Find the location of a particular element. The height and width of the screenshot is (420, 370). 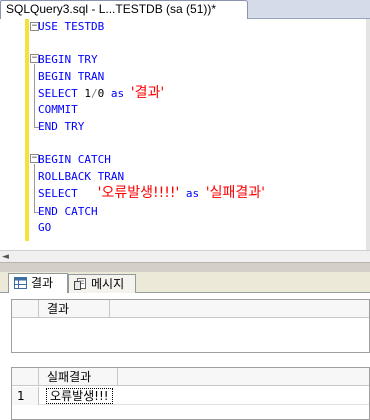

editor-vertical-scrollbar is located at coordinates (368, 134).